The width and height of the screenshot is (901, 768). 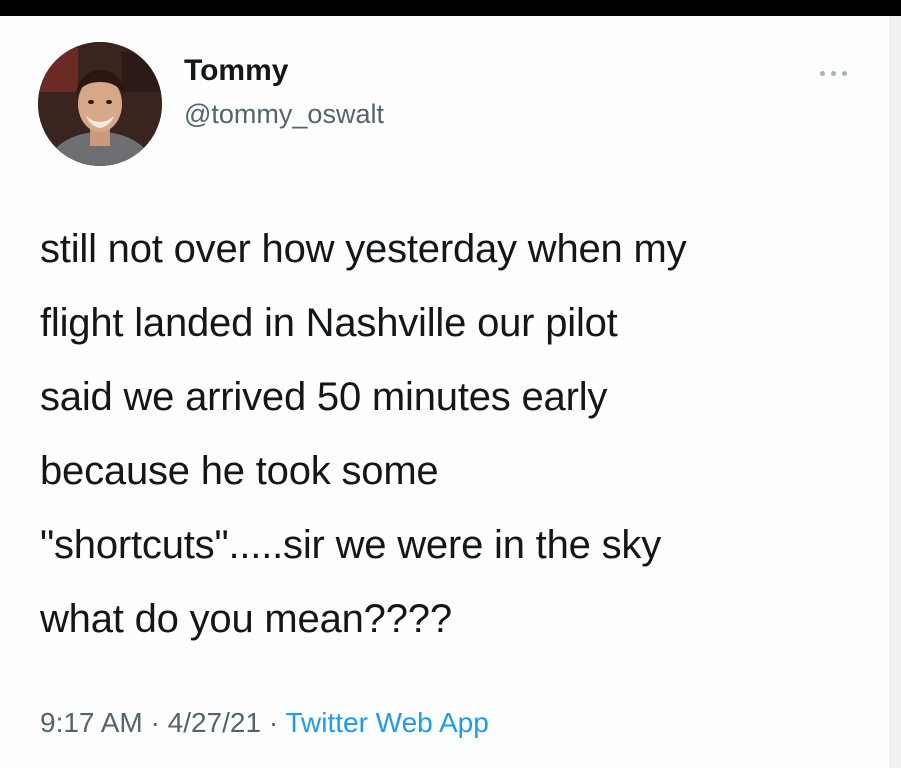 What do you see at coordinates (822, 73) in the screenshot?
I see `more-horizontal-icon` at bounding box center [822, 73].